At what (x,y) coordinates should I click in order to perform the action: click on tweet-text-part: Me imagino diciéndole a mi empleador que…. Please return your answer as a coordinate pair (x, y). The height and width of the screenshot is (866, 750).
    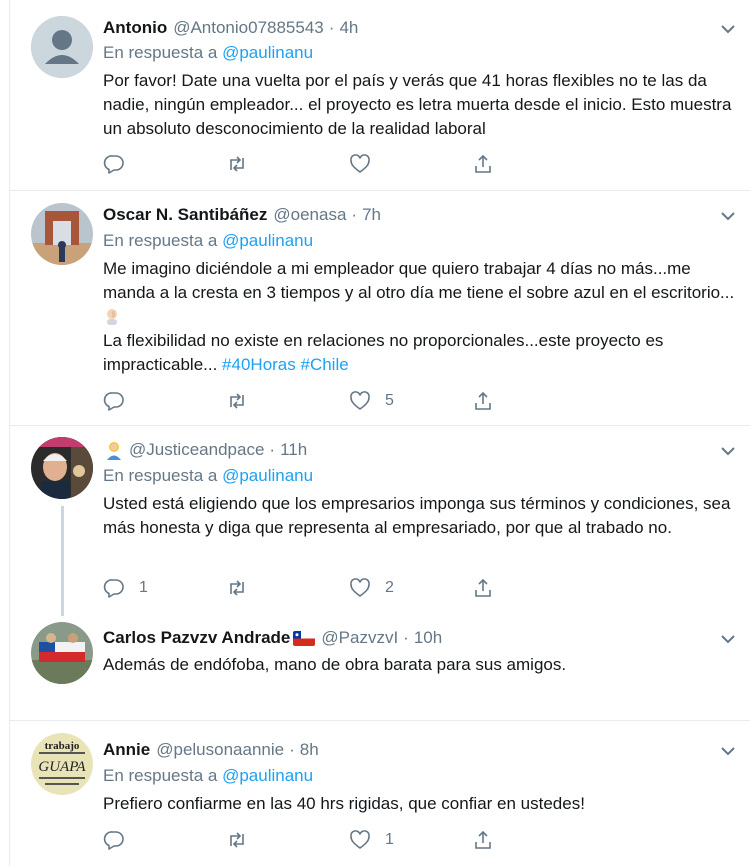
    Looking at the image, I should click on (419, 280).